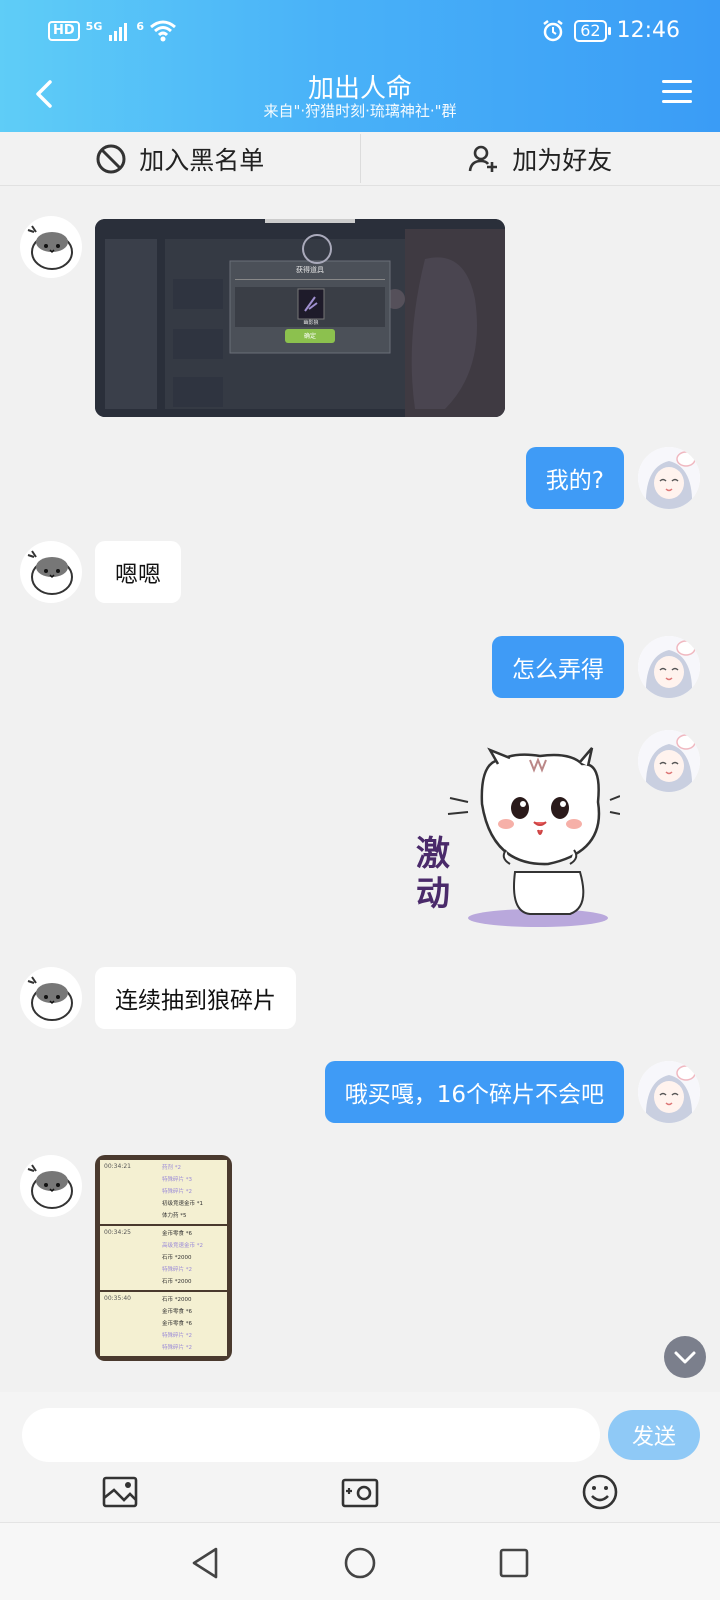 Image resolution: width=720 pixels, height=1600 pixels. What do you see at coordinates (360, 35) in the screenshot?
I see `status-bar: HD 5G 6 62 12:46` at bounding box center [360, 35].